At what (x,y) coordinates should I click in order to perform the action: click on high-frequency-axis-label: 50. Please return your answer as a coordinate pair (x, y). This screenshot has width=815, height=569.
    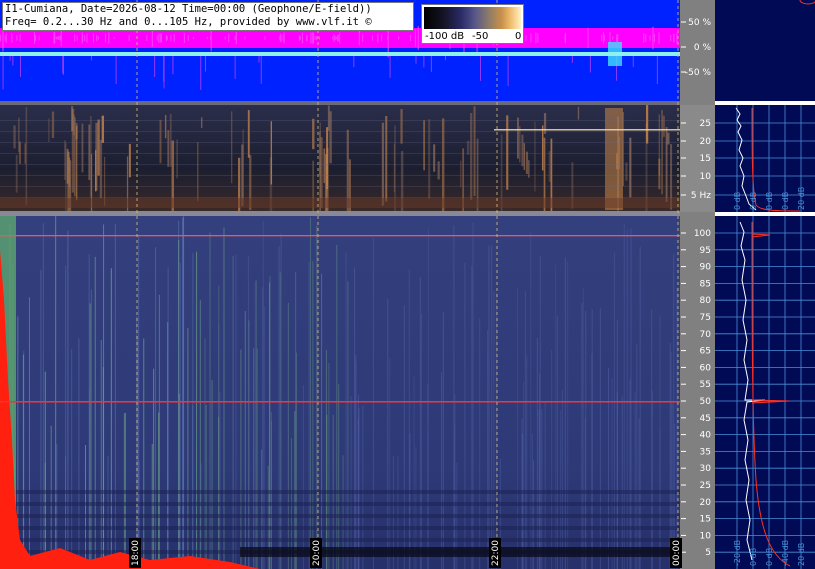
    Looking at the image, I should click on (706, 402).